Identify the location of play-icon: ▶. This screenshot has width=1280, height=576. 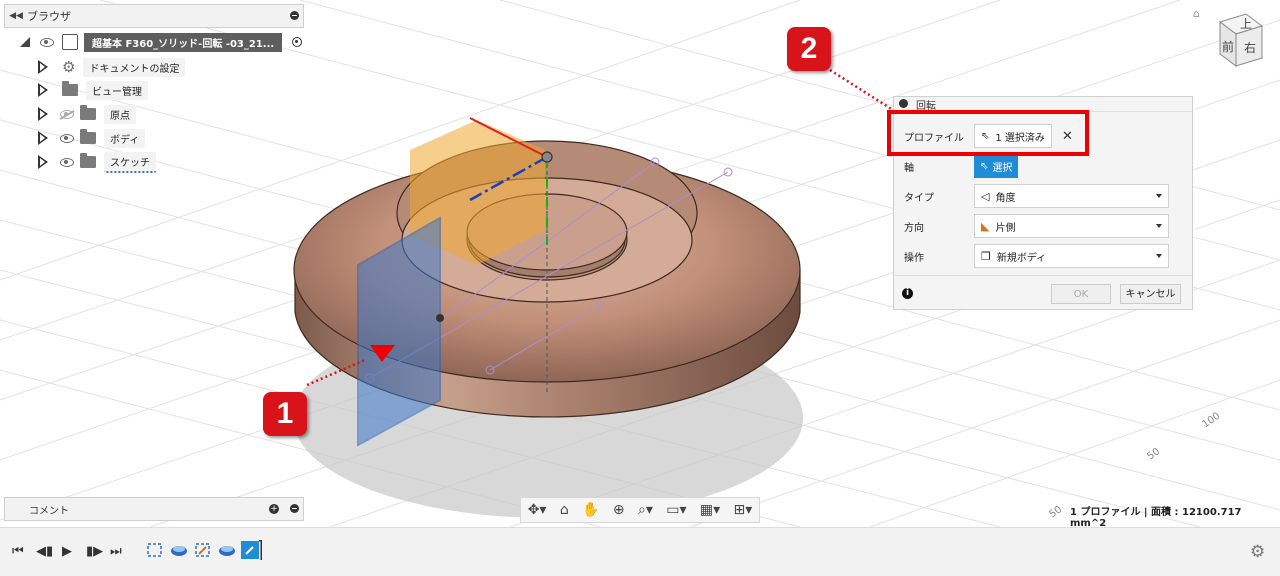
(67, 551).